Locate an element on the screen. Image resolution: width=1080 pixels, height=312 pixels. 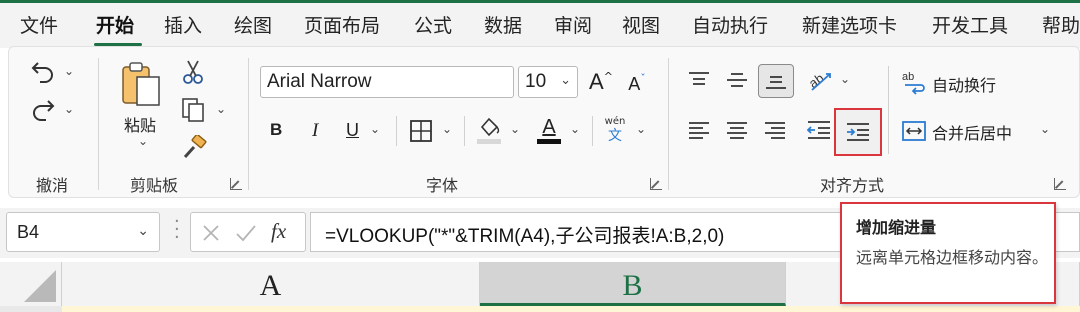
formula-text: =VLOOKUP("*"&TRIM(A4),子公司报表!A:B,2,0) is located at coordinates (525, 236).